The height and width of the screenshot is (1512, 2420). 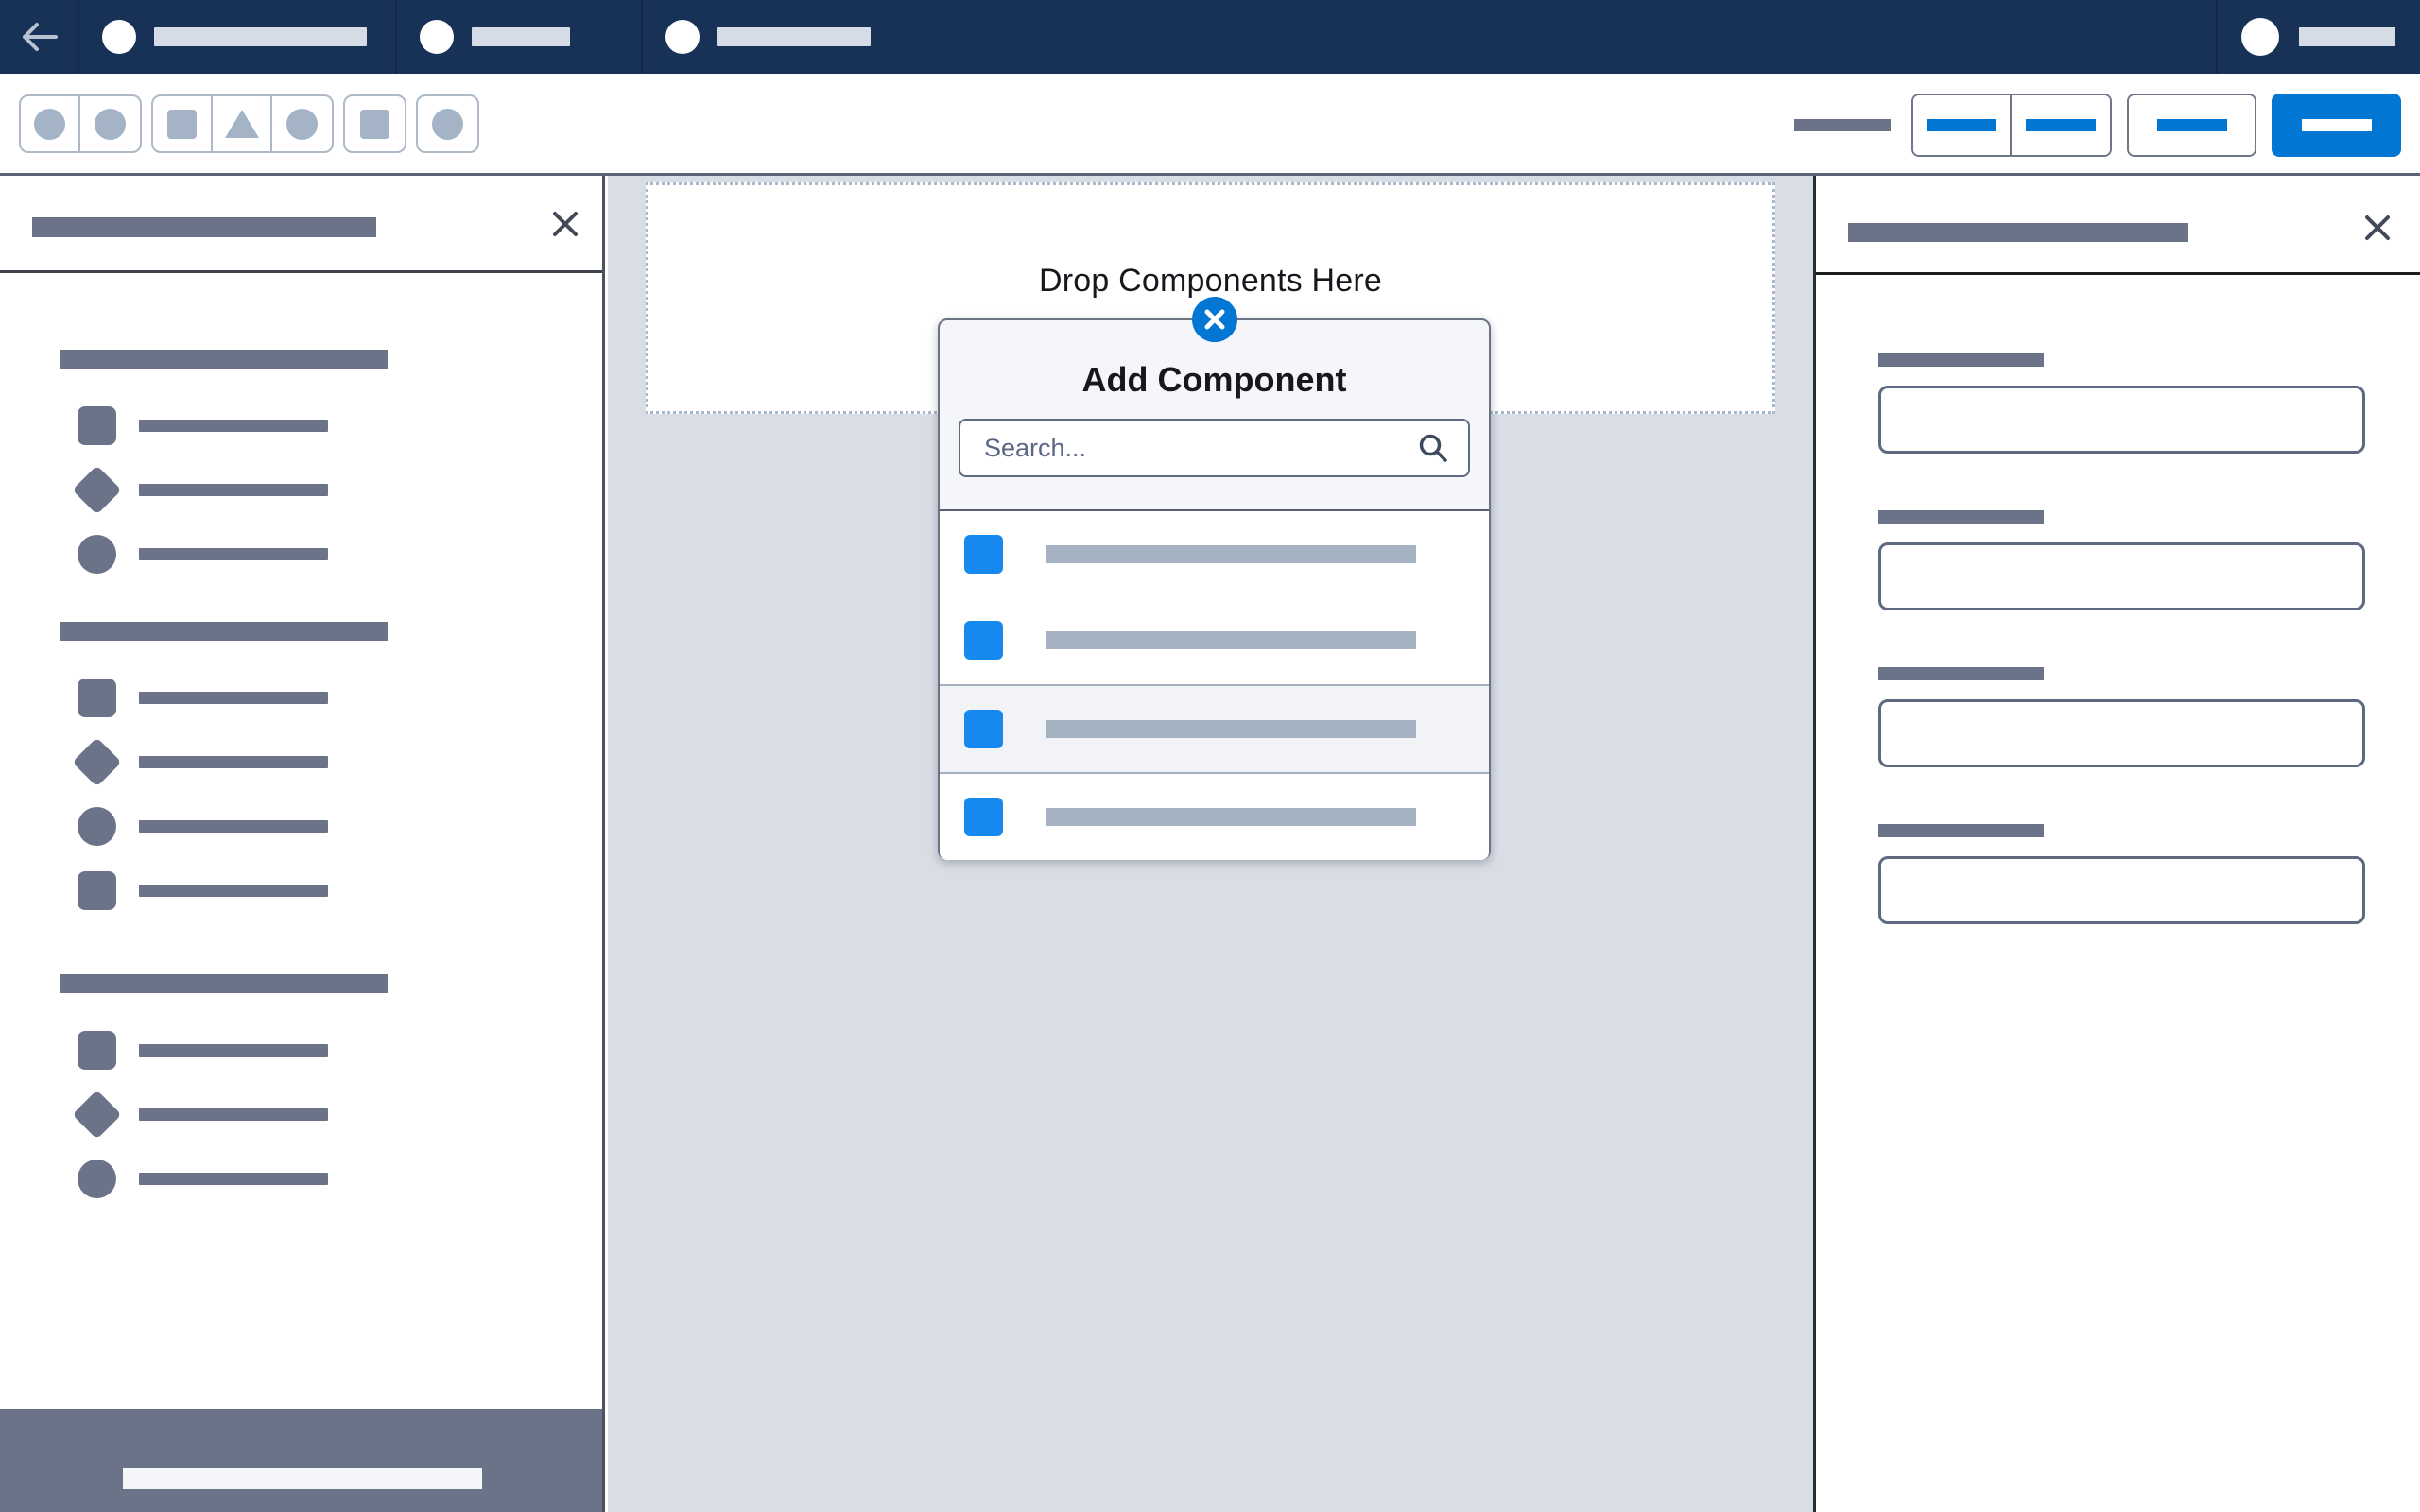 What do you see at coordinates (1214, 379) in the screenshot?
I see `modal-title: Add Component` at bounding box center [1214, 379].